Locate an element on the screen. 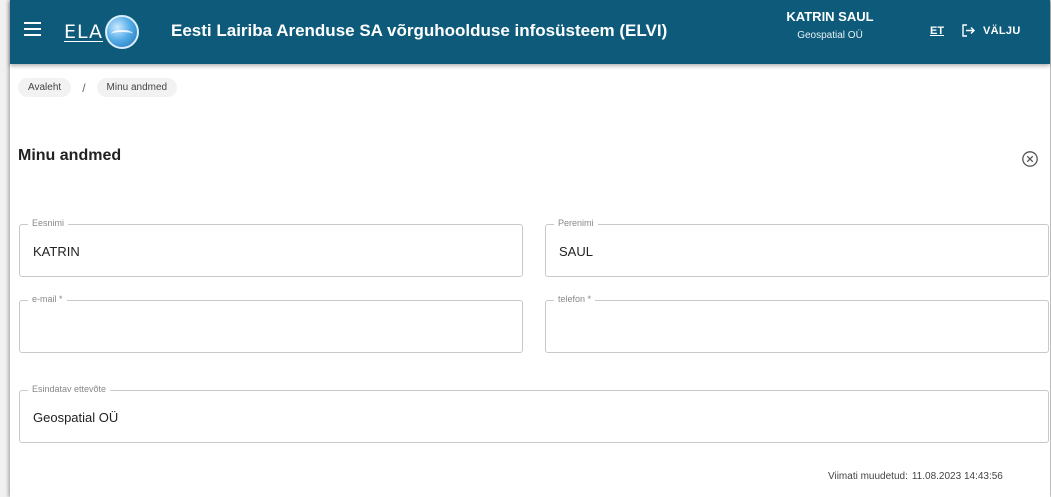 The width and height of the screenshot is (1051, 497). globe-logo-icon is located at coordinates (122, 32).